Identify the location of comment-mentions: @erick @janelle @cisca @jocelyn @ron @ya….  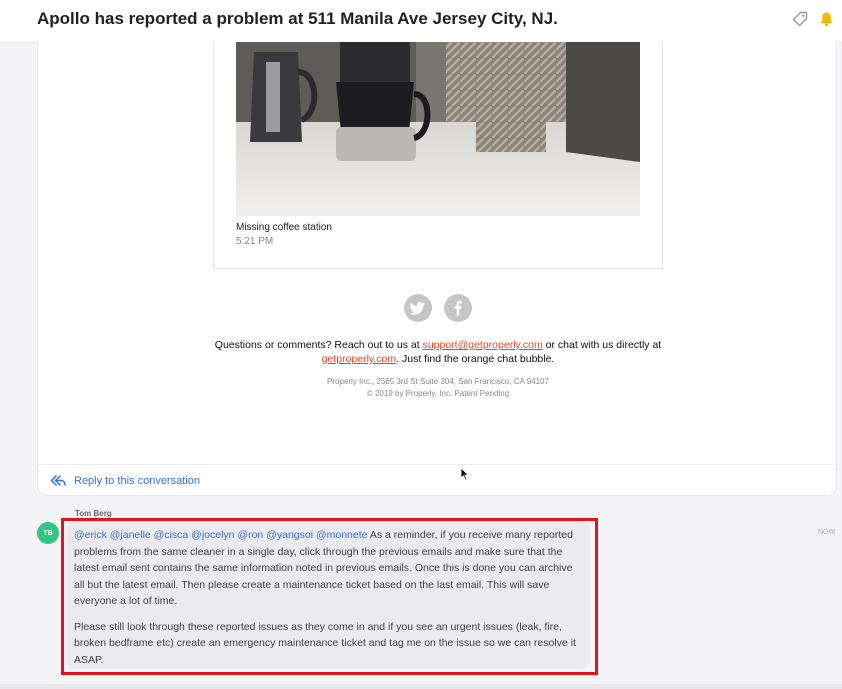
(220, 535).